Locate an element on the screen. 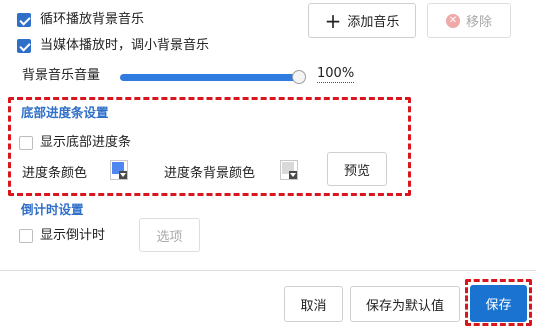 The width and height of the screenshot is (536, 327). add-music-label: 添加音乐 is located at coordinates (373, 22).